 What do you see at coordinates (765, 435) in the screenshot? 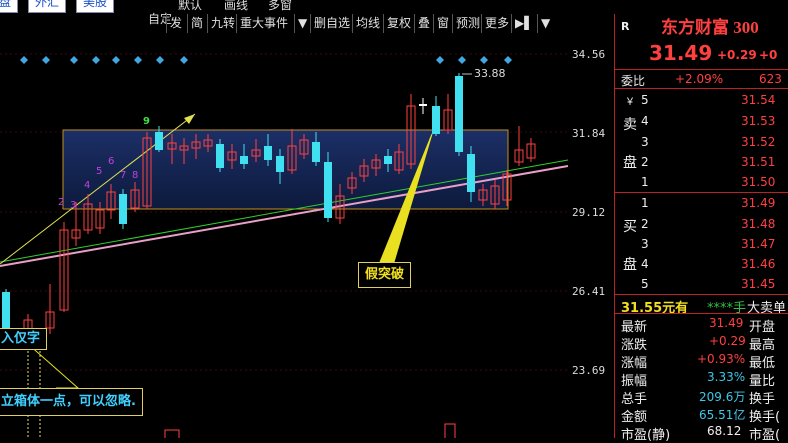
I see `stat-label-2: 市盈(` at bounding box center [765, 435].